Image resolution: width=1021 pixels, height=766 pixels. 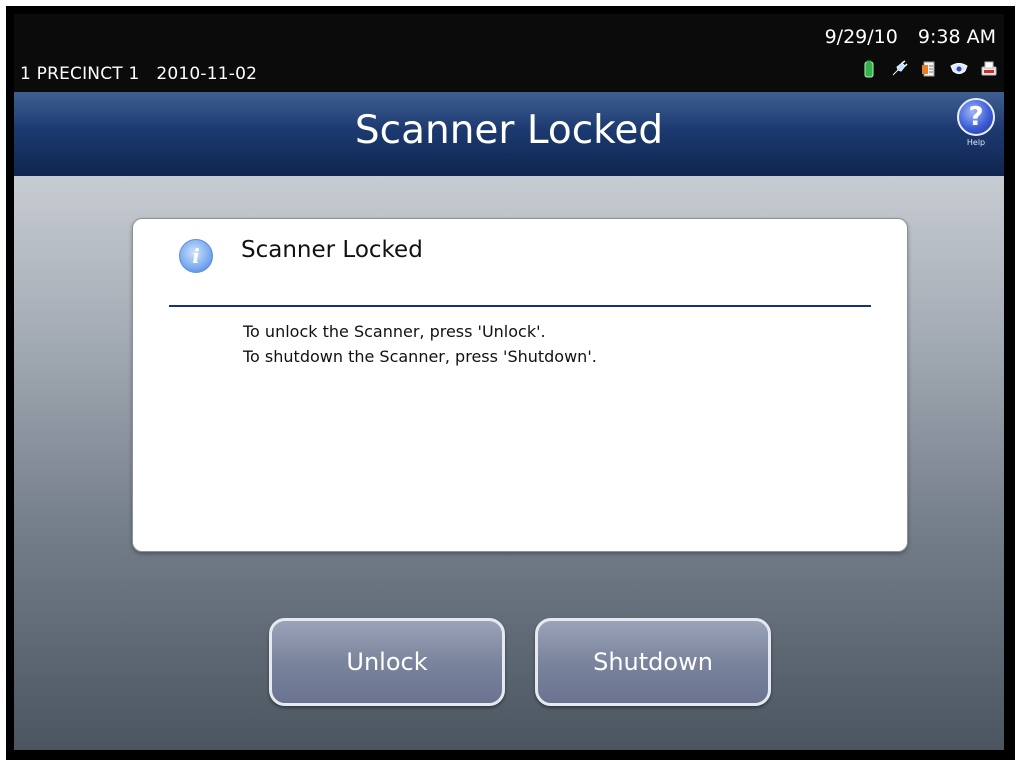 What do you see at coordinates (509, 53) in the screenshot?
I see `status-bar: 1 PRECINCT 1 2010-11-02 9/29/10 9:38 AM` at bounding box center [509, 53].